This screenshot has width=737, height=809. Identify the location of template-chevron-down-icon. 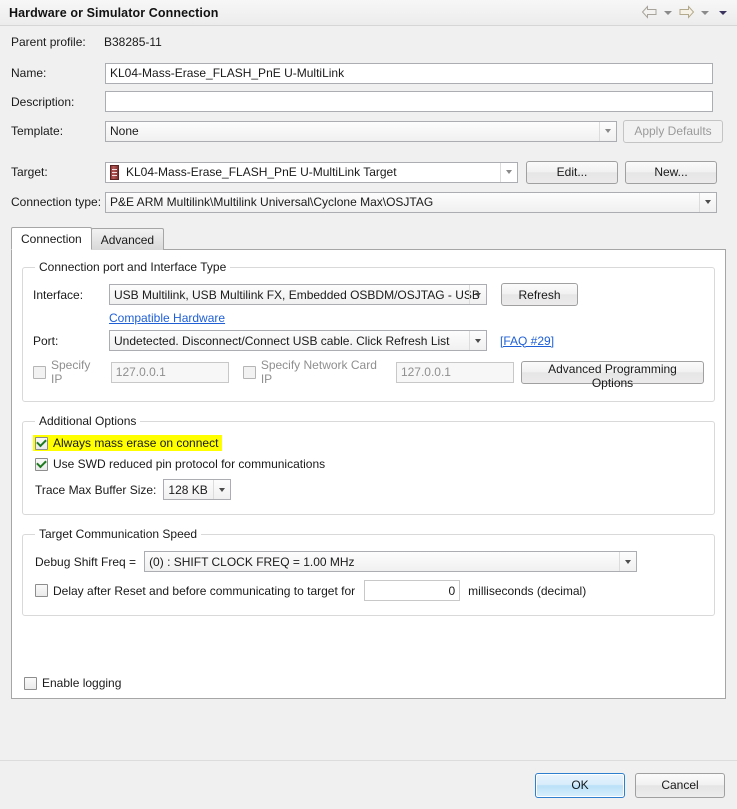
(607, 131).